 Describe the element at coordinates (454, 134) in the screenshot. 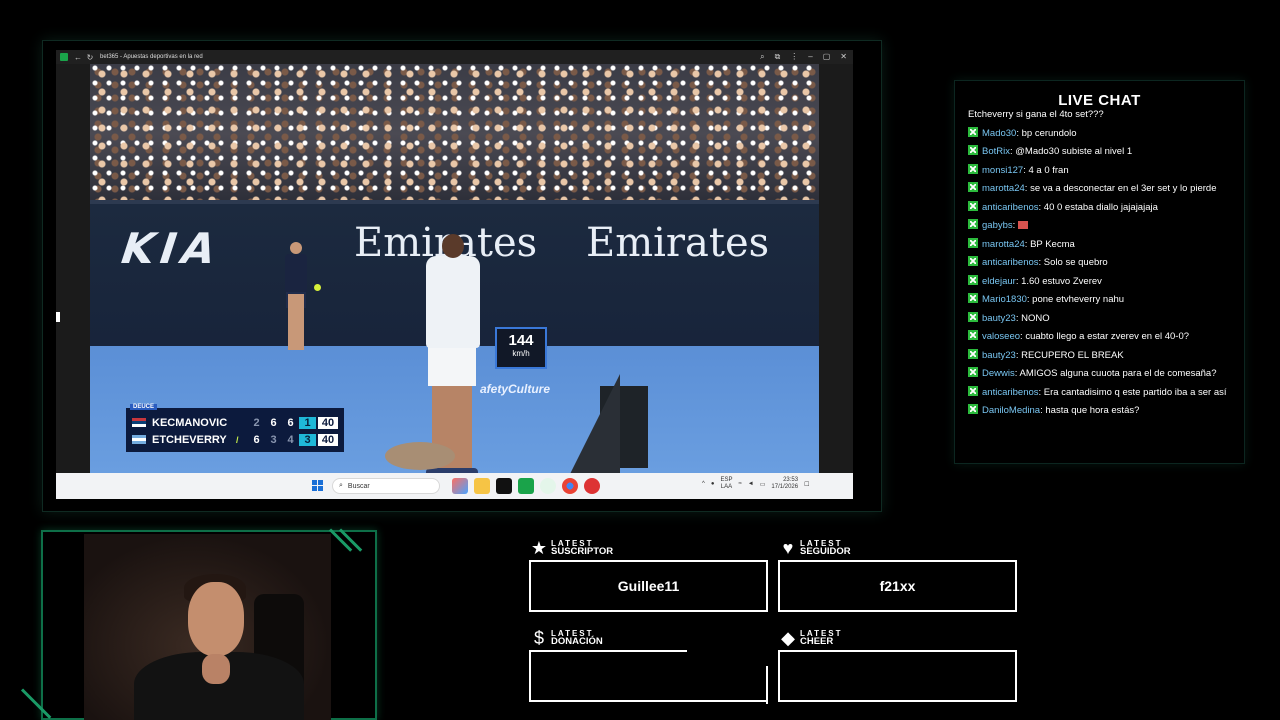

I see `crowd` at that location.